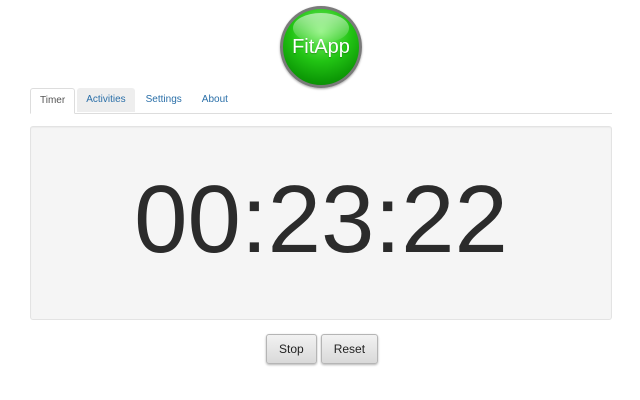 This screenshot has width=640, height=400. What do you see at coordinates (164, 100) in the screenshot?
I see `tab-settings: Settings` at bounding box center [164, 100].